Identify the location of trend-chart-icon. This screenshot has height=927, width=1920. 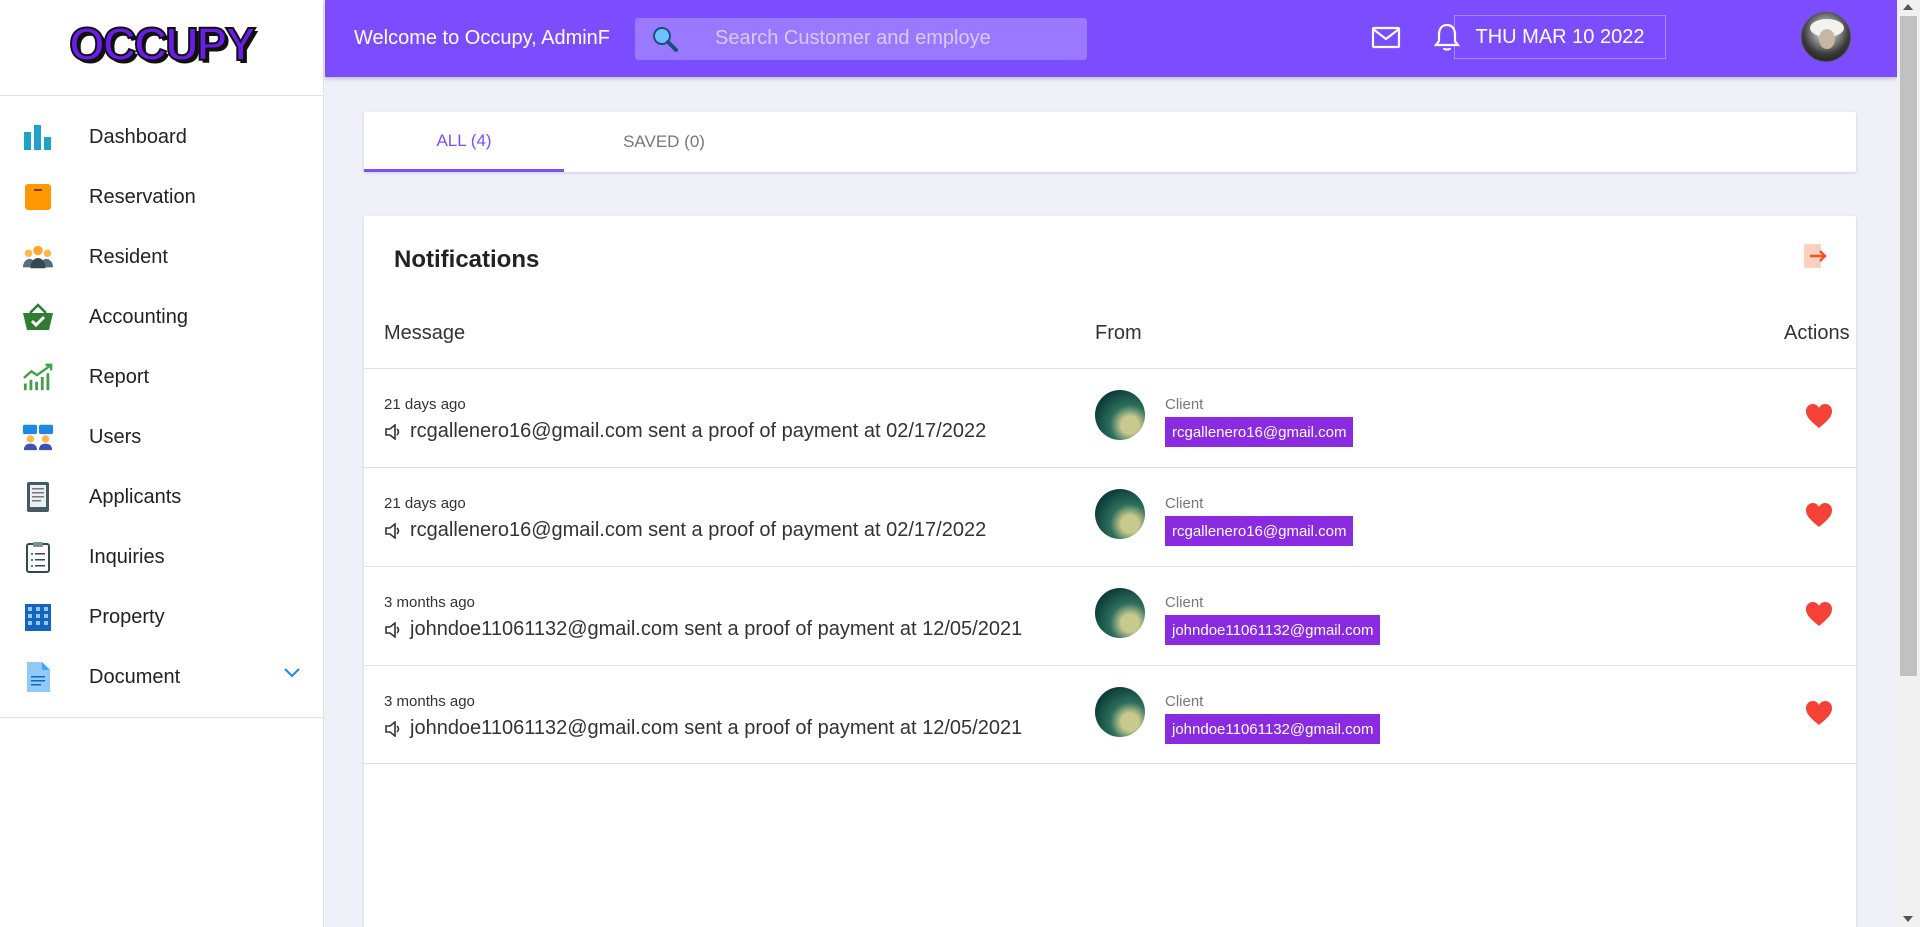
(38, 377).